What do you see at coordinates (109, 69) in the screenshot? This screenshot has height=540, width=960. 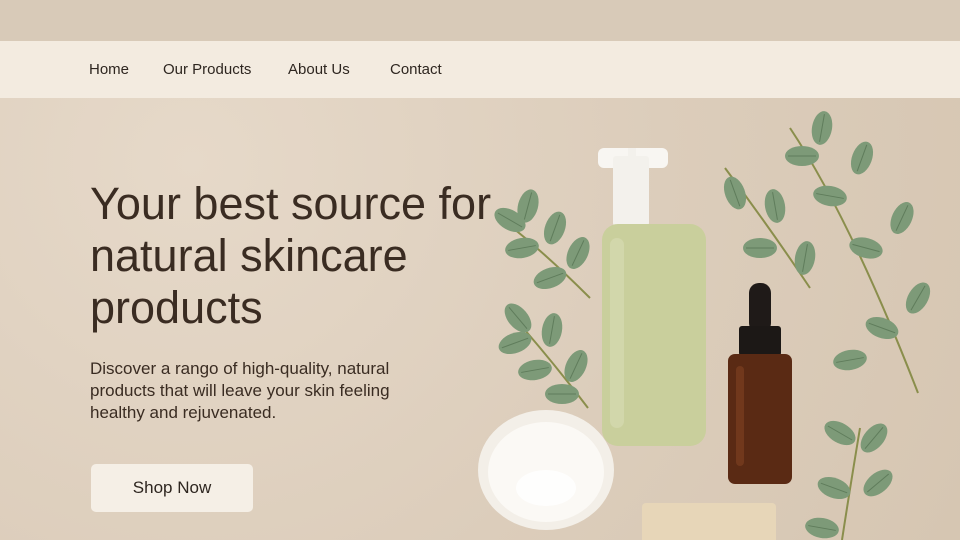 I see `nav-home: Home` at bounding box center [109, 69].